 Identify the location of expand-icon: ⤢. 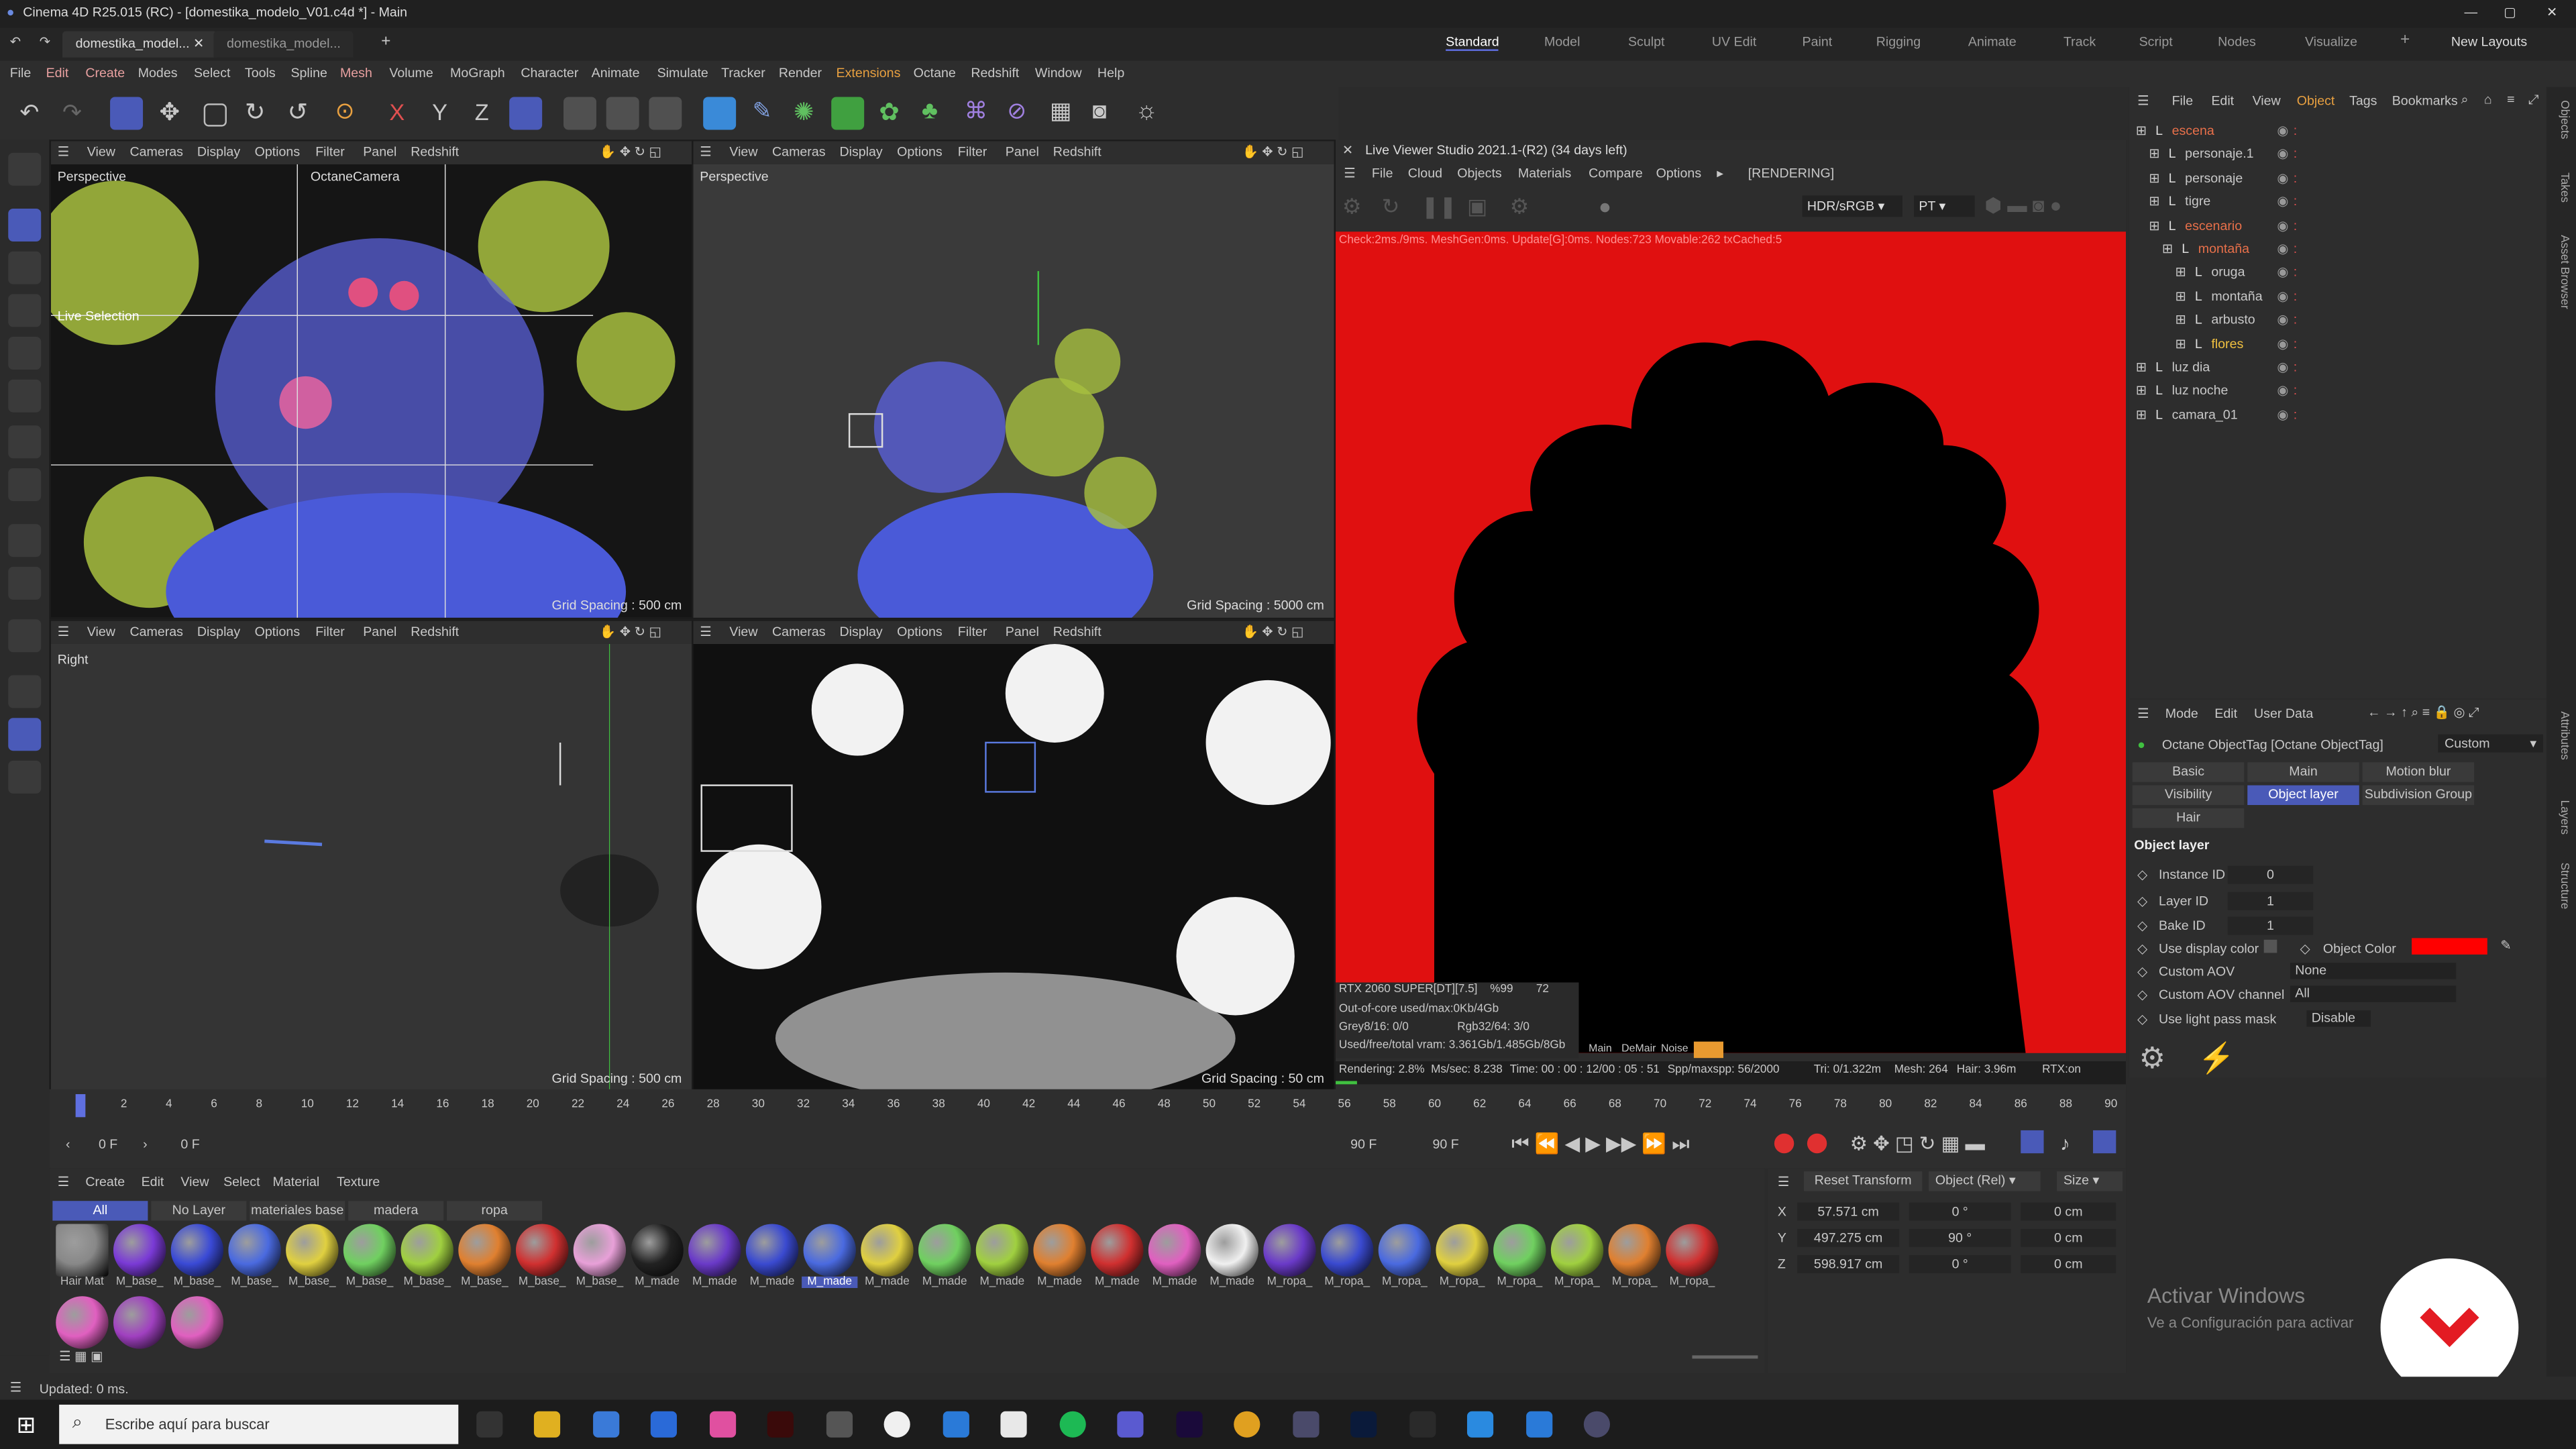
(2533, 100).